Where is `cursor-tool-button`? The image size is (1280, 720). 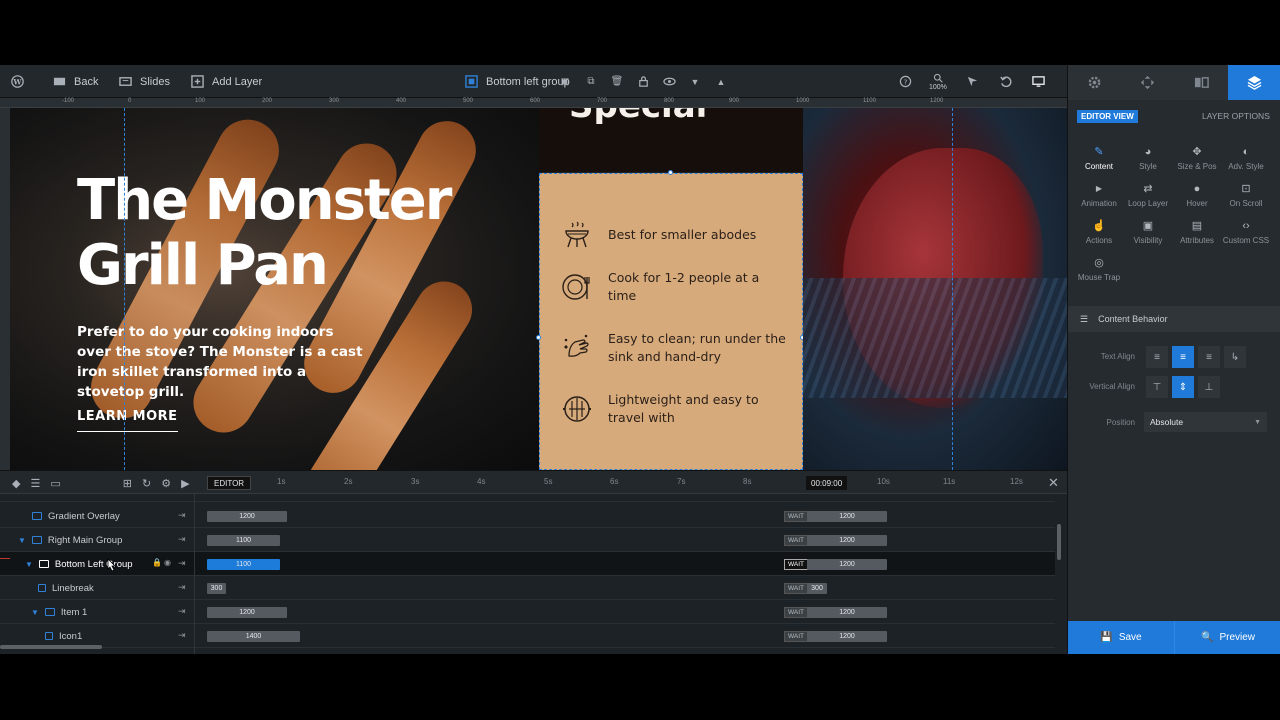
cursor-tool-button is located at coordinates (972, 81).